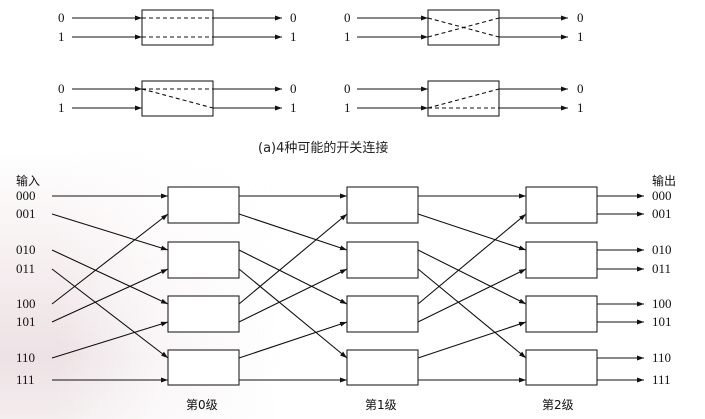 The image size is (705, 419). I want to click on stage-1-label: 第1级, so click(381, 405).